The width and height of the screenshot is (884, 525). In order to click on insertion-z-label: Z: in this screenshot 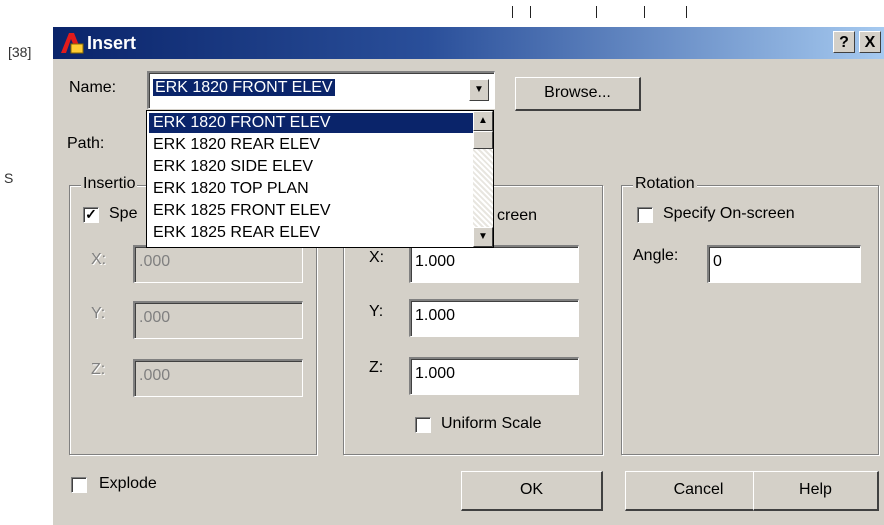, I will do `click(98, 369)`.